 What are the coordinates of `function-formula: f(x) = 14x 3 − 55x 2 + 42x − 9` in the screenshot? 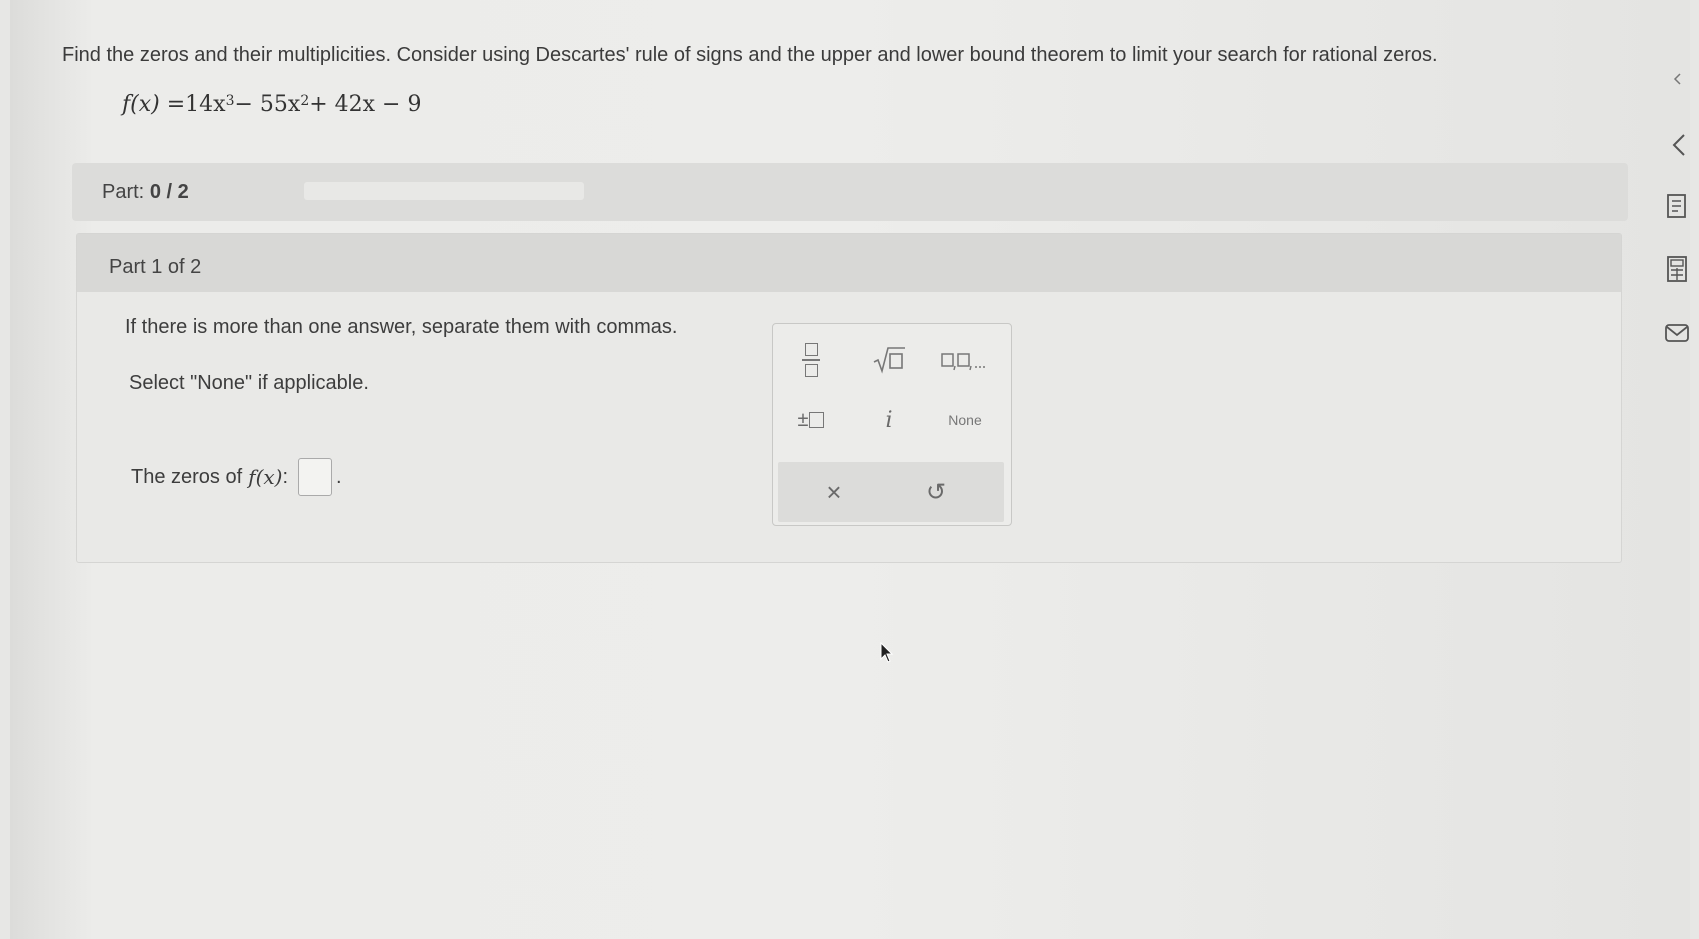 It's located at (271, 104).